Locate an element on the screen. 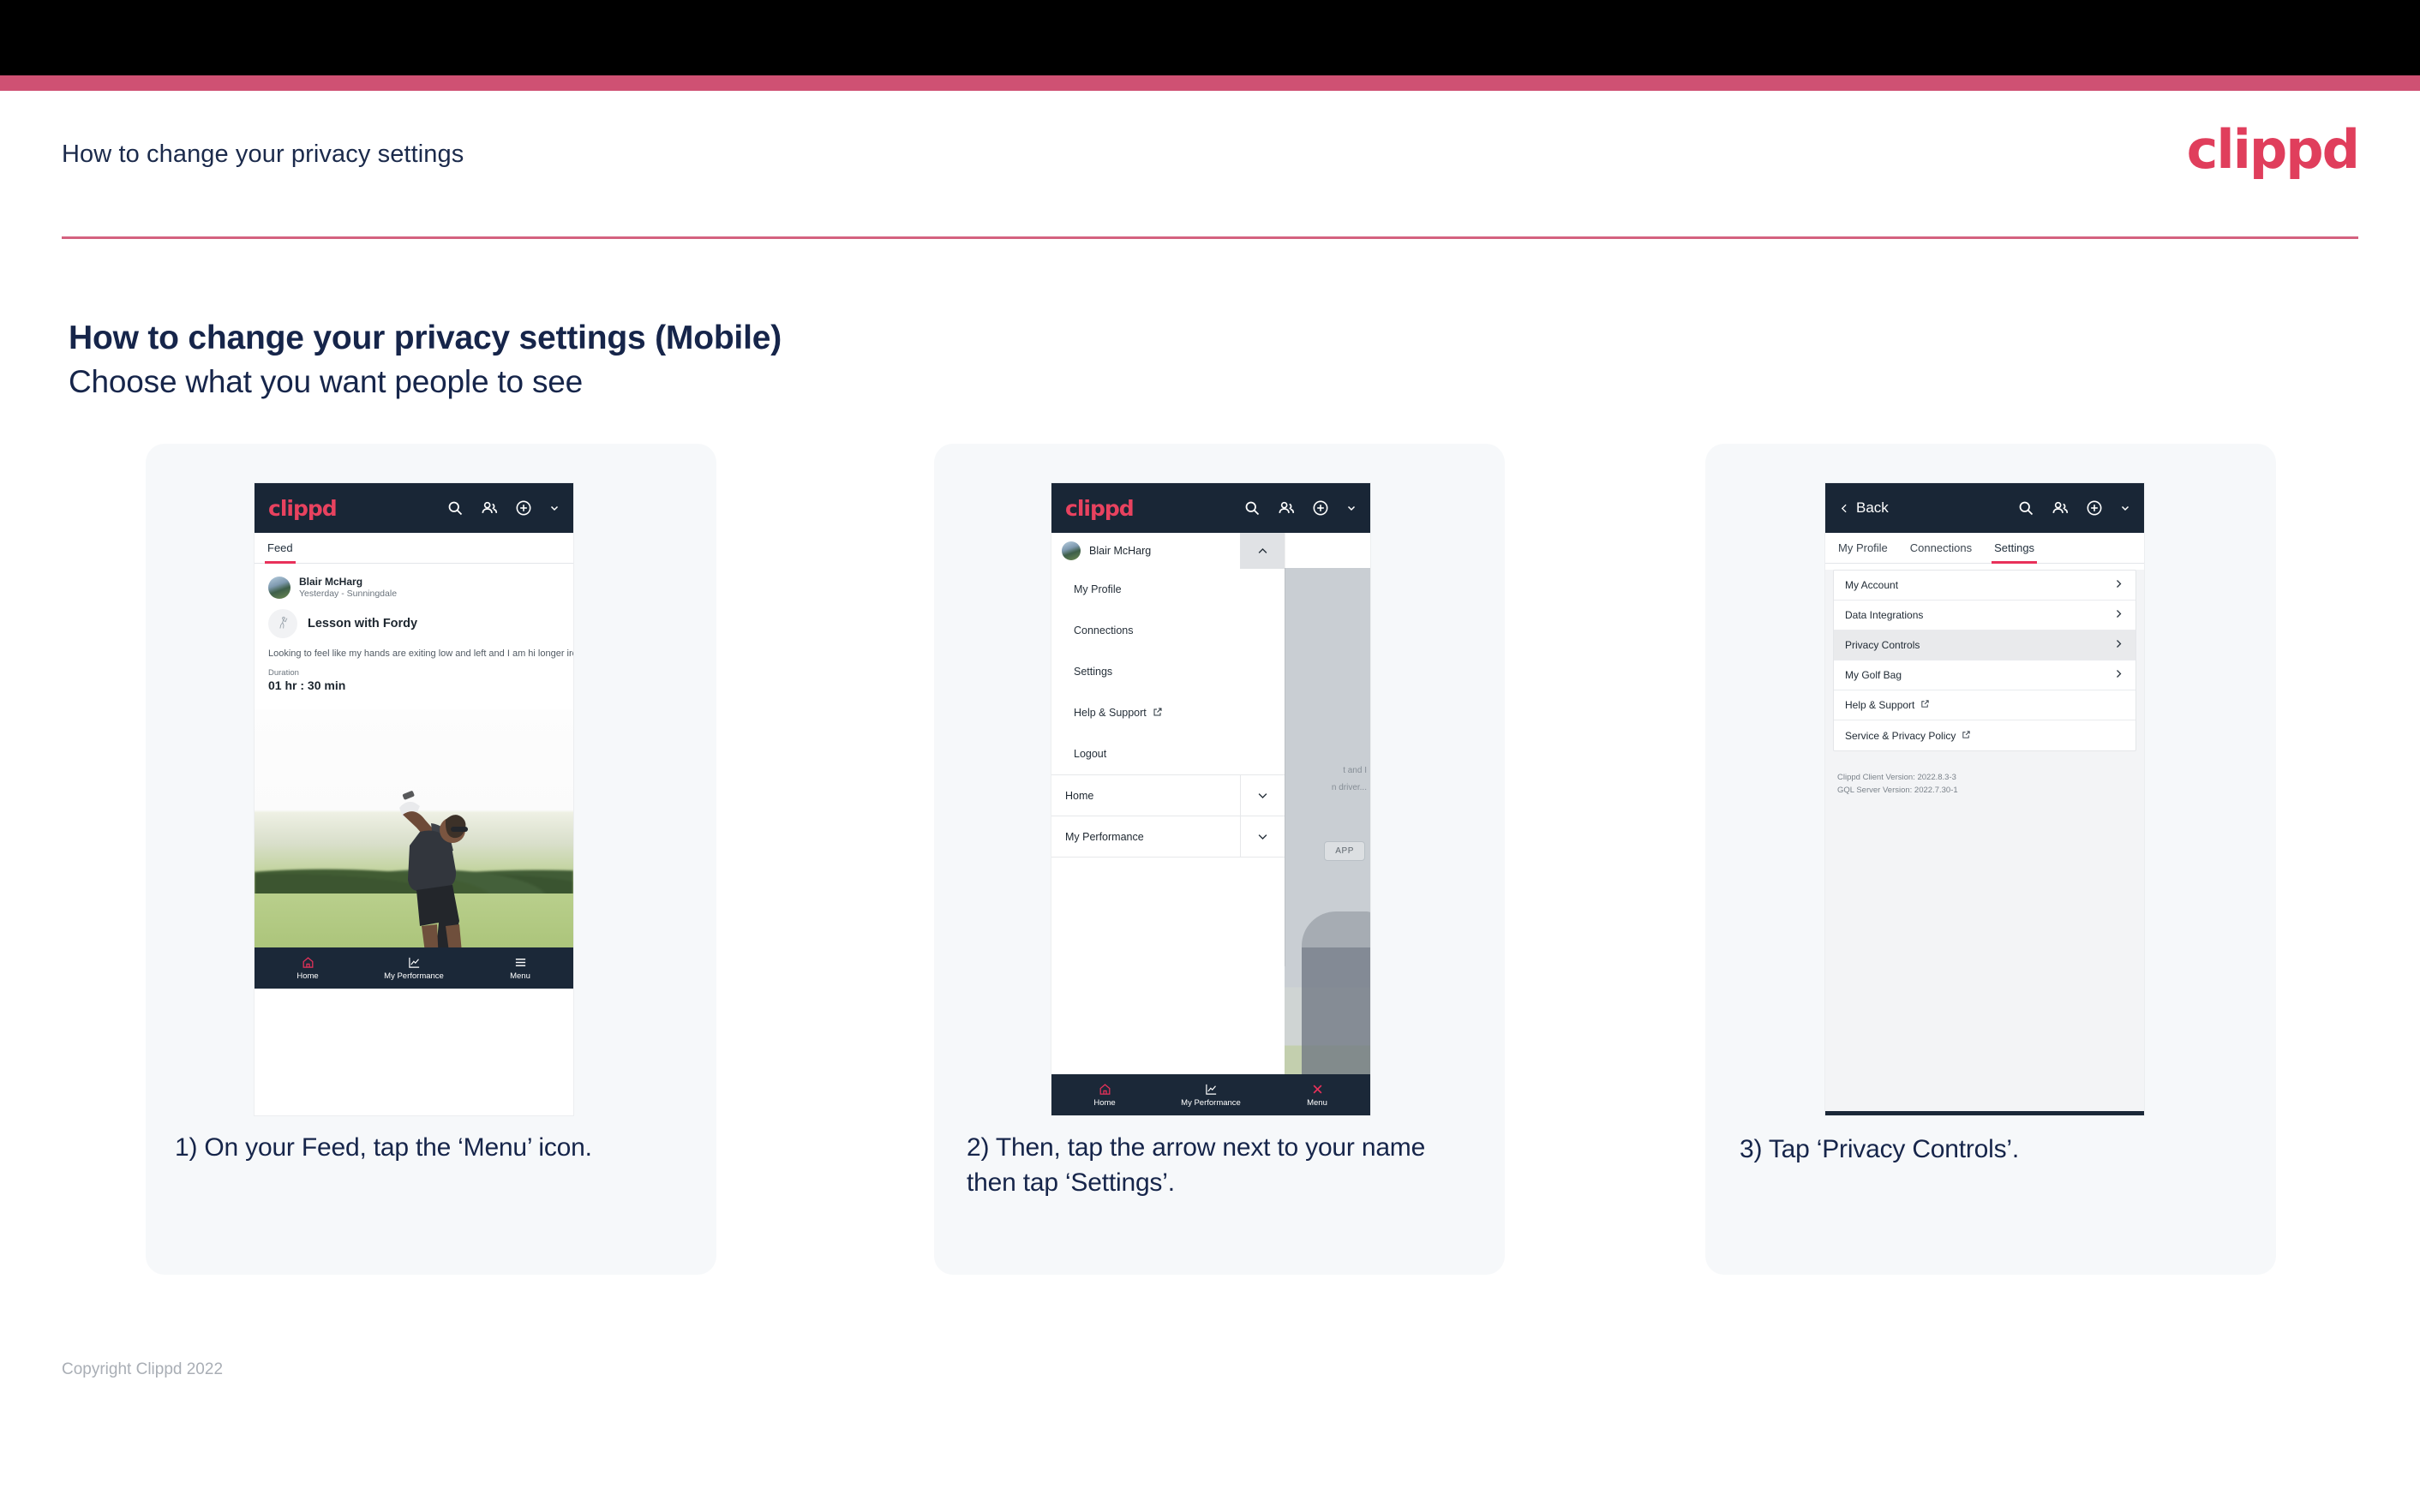 The image size is (2420, 1512). back-button: Back is located at coordinates (1864, 508).